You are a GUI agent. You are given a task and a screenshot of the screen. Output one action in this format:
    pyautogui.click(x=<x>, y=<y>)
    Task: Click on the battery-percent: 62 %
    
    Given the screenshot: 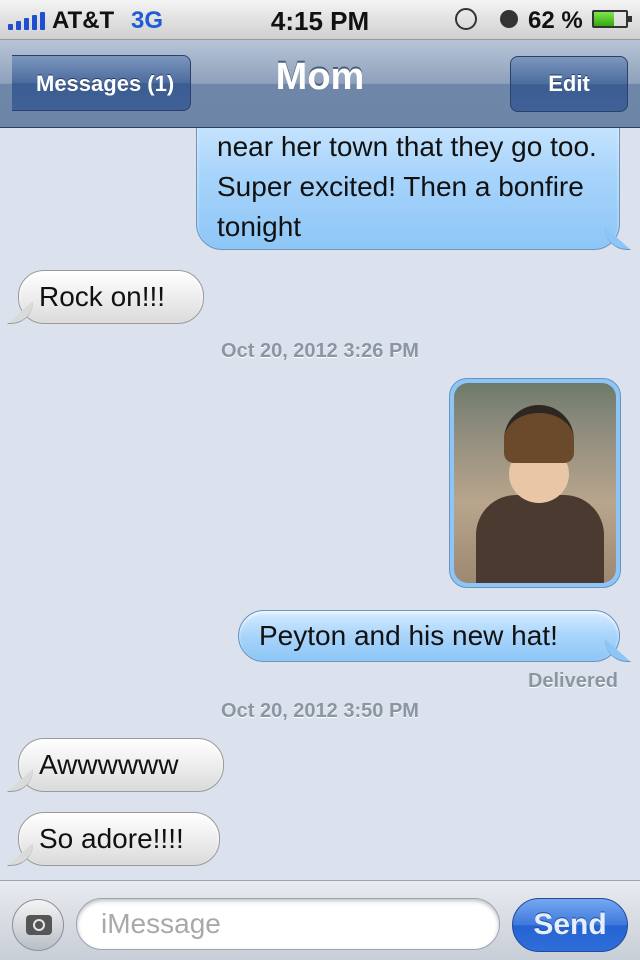 What is the action you would take?
    pyautogui.click(x=555, y=20)
    